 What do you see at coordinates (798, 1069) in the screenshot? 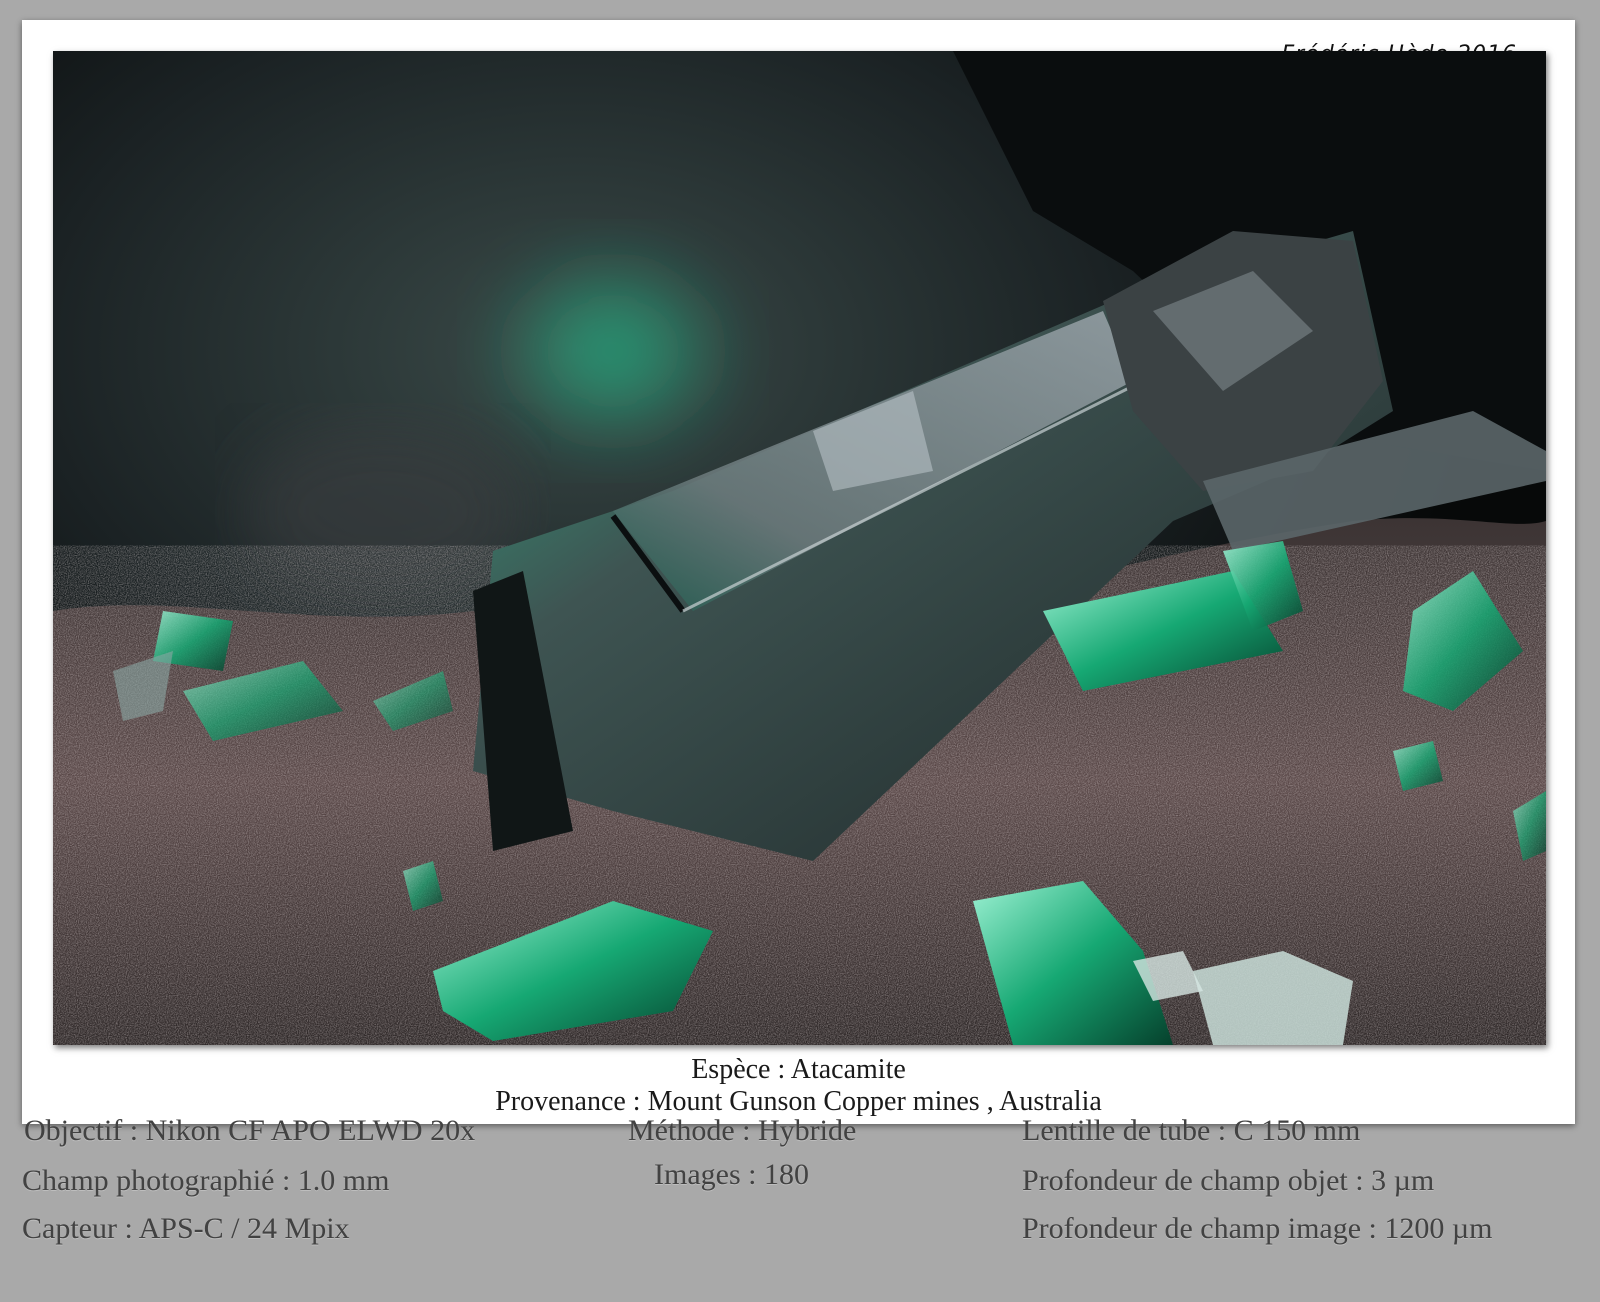
I see `species-caption: Espèce : Atacamite` at bounding box center [798, 1069].